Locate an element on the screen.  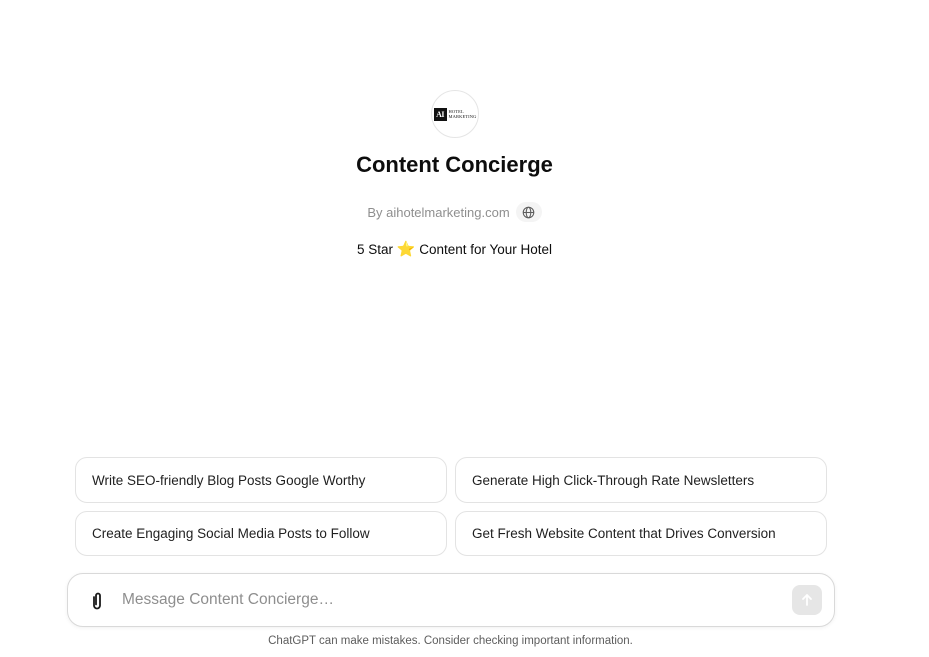
tagline-end: Content for Your Hotel is located at coordinates (486, 249).